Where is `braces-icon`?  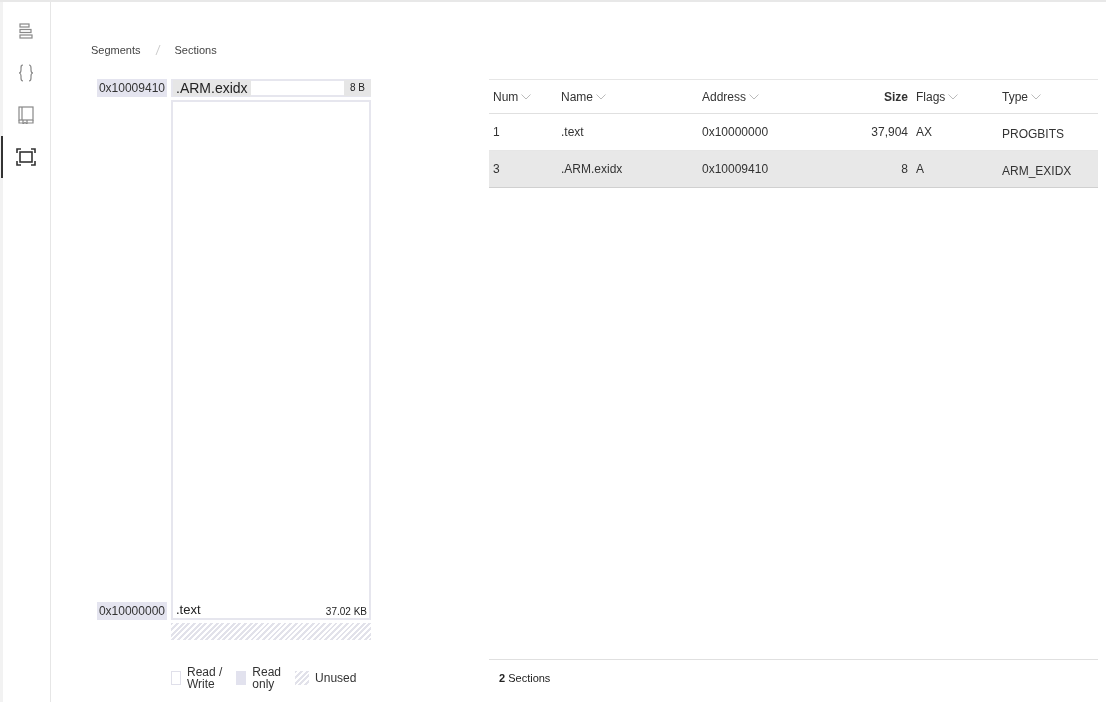
braces-icon is located at coordinates (26, 73).